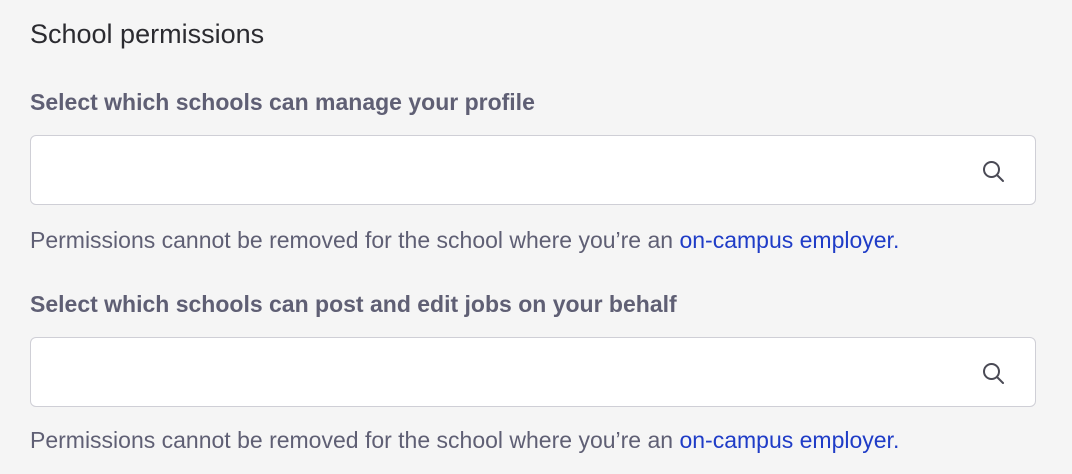 The height and width of the screenshot is (474, 1072). I want to click on post-jobs-search-box, so click(533, 372).